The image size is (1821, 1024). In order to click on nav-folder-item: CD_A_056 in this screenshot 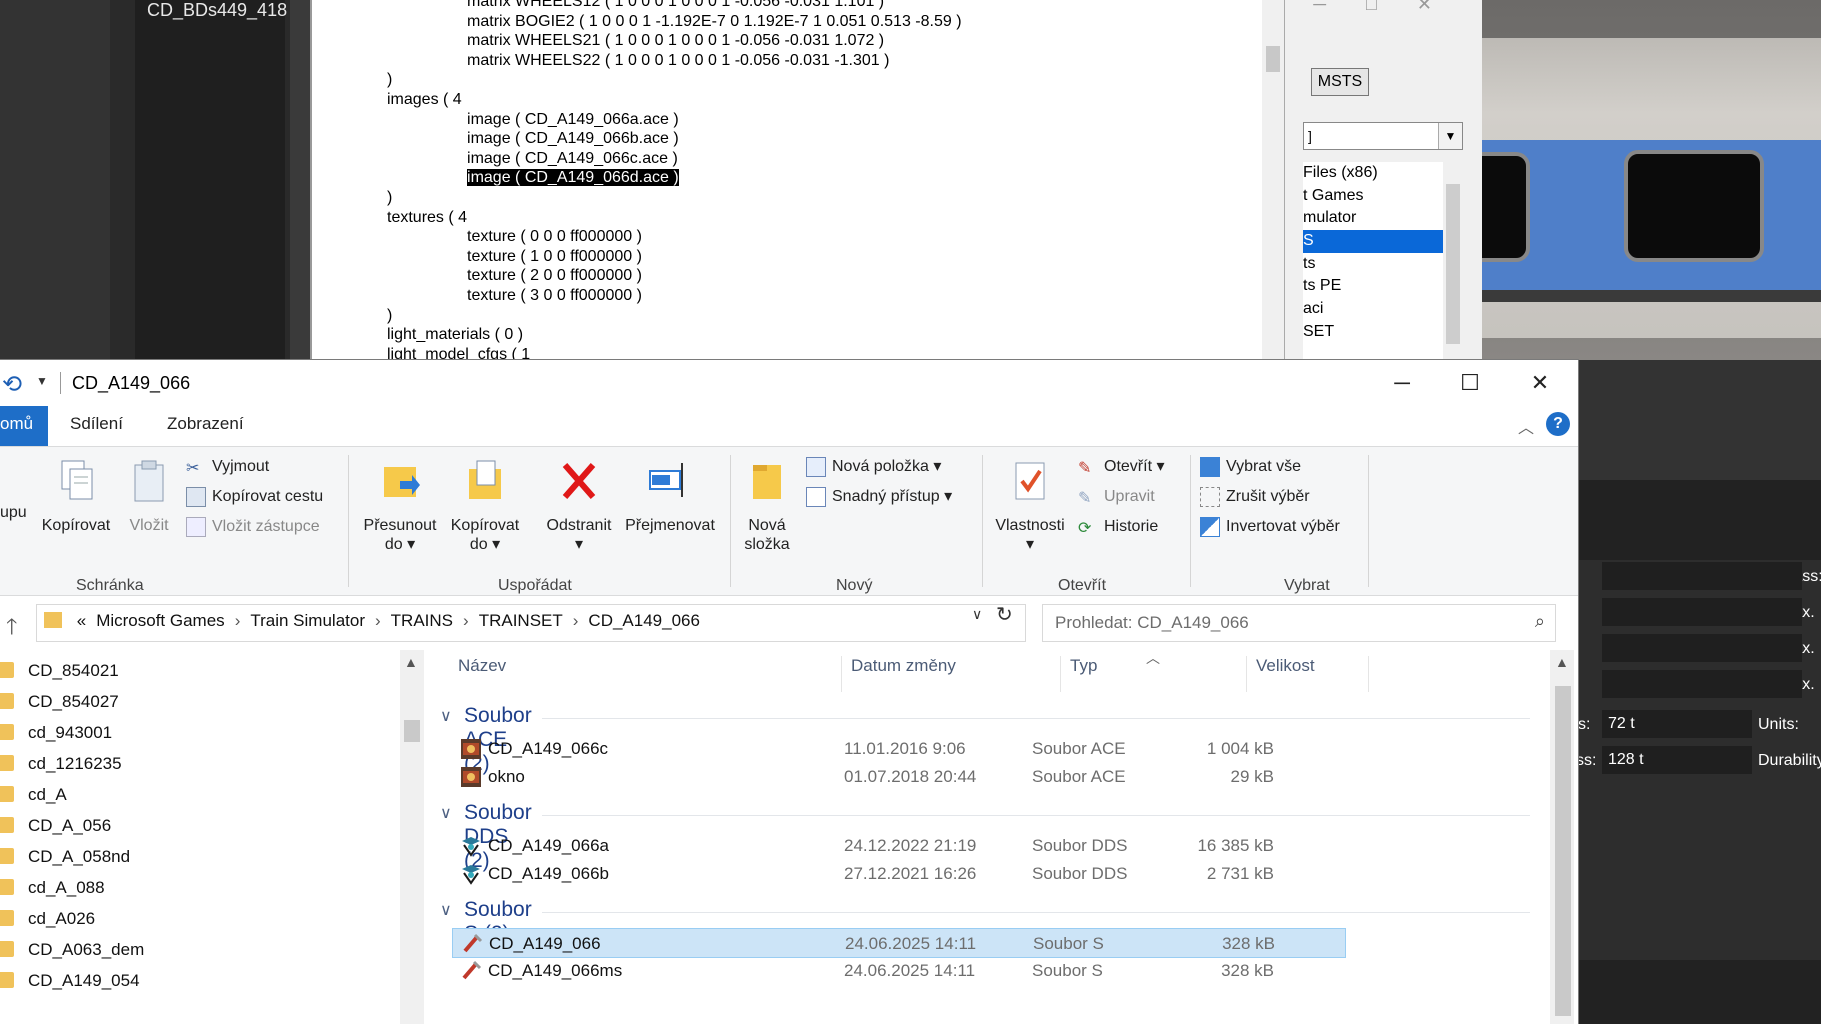, I will do `click(200, 828)`.